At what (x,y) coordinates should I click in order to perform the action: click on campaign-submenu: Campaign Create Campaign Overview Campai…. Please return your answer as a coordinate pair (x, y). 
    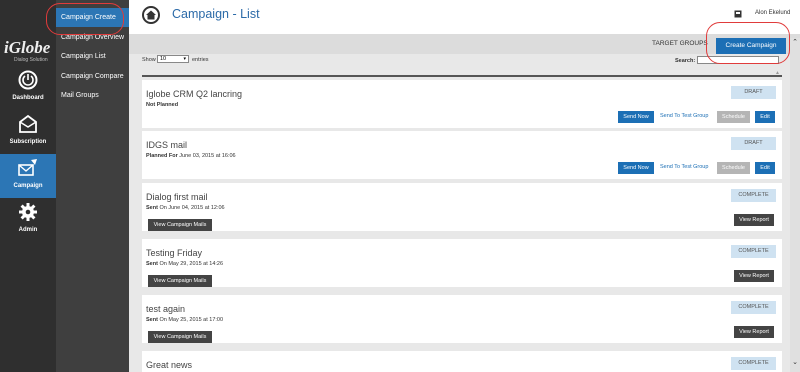
    Looking at the image, I should click on (92, 186).